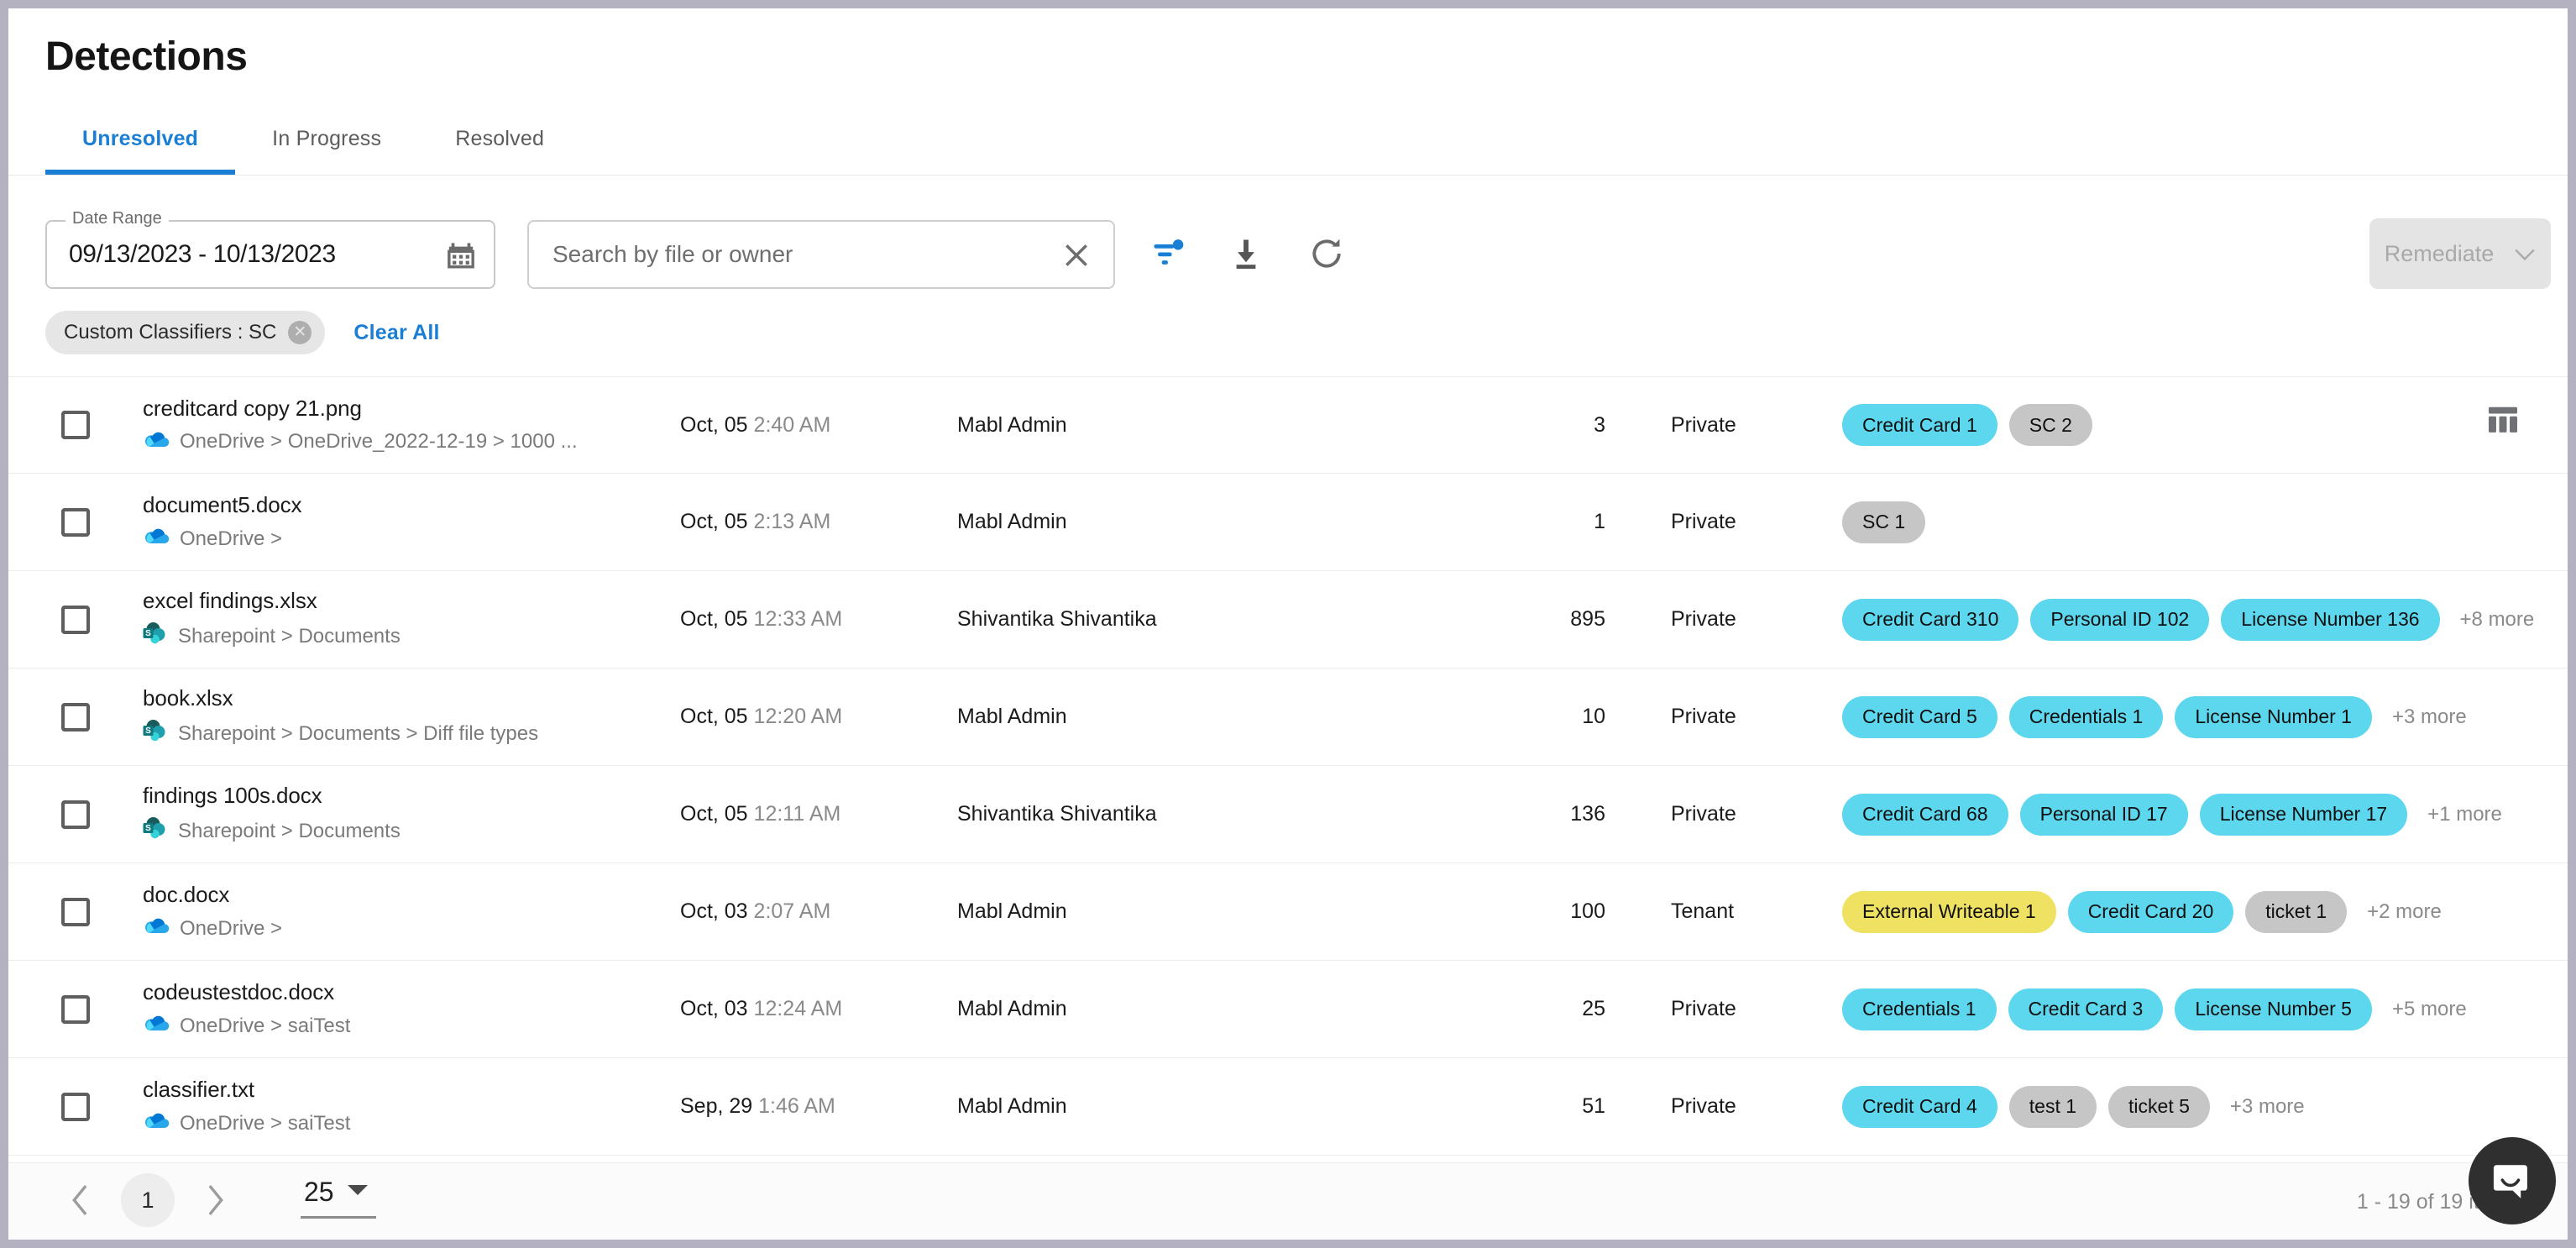 This screenshot has width=2576, height=1248. What do you see at coordinates (1246, 255) in the screenshot?
I see `download-icon` at bounding box center [1246, 255].